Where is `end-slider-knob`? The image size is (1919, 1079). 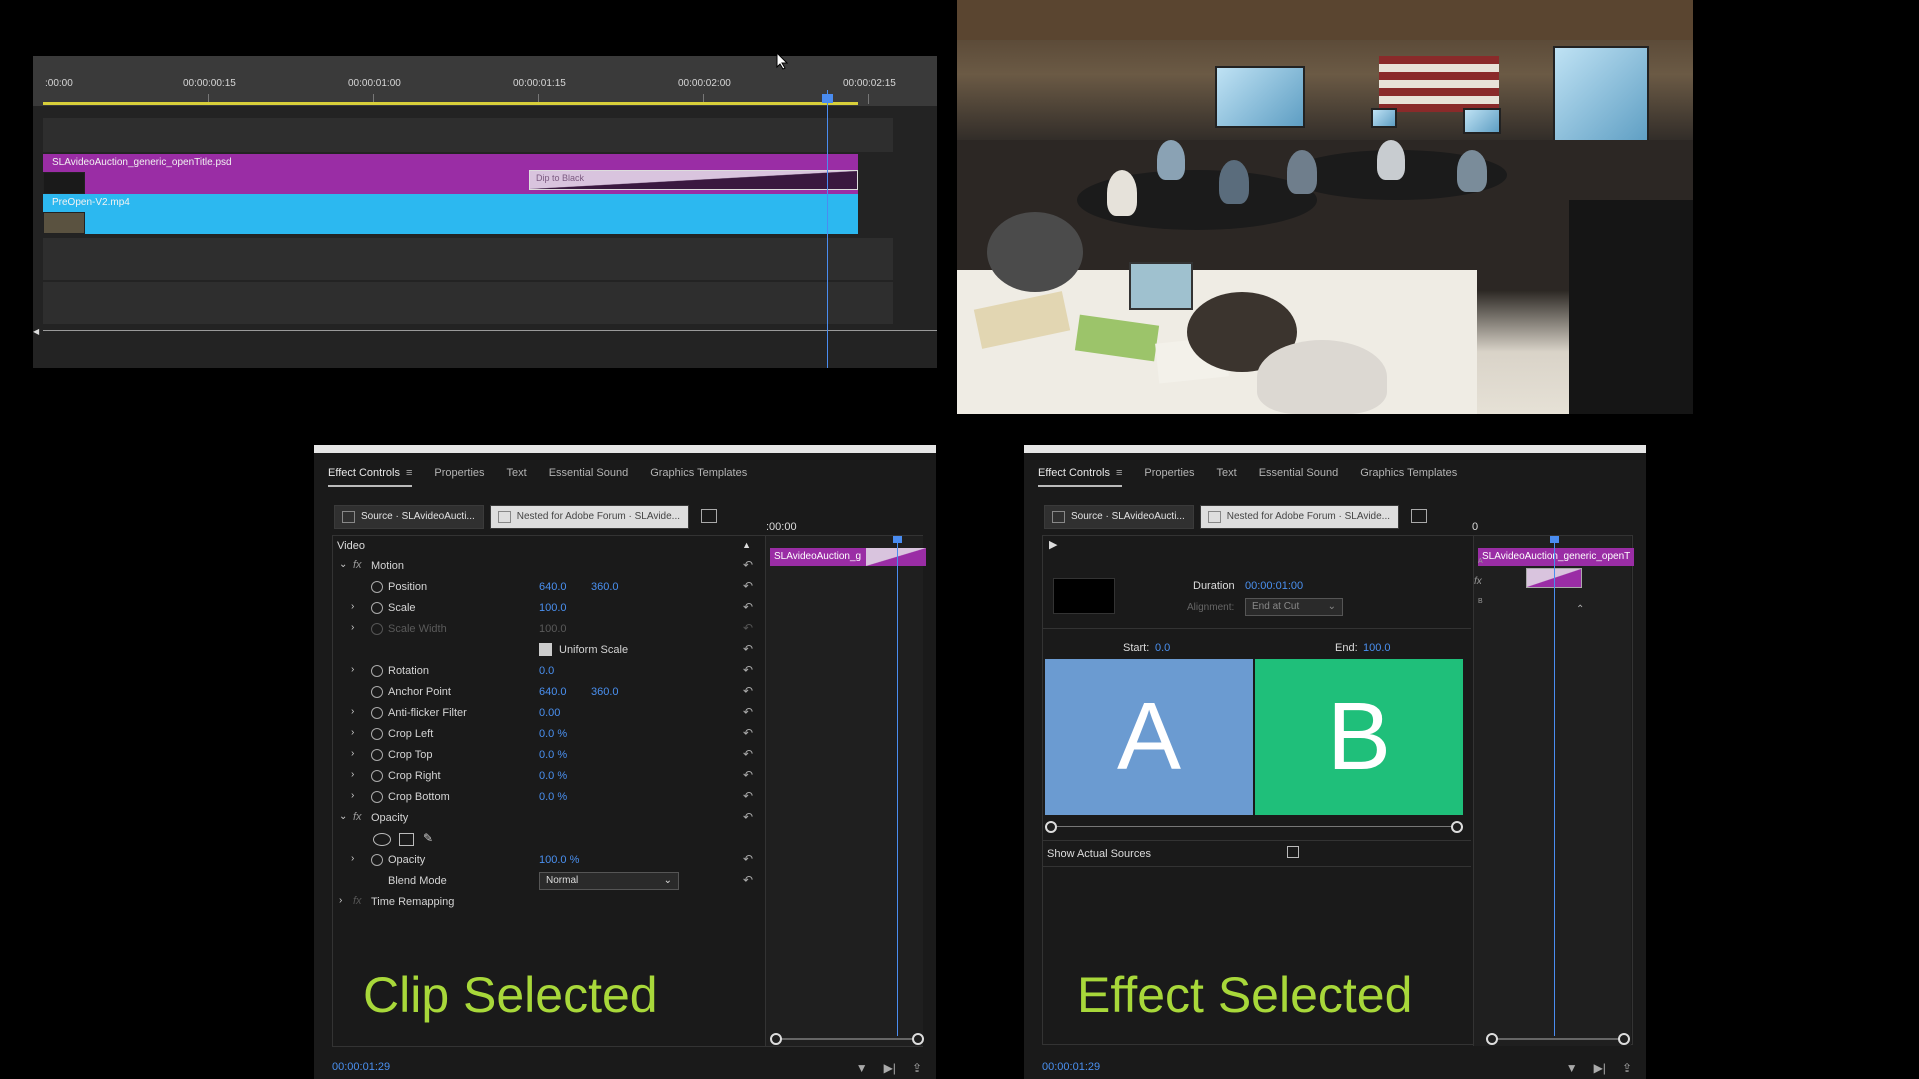 end-slider-knob is located at coordinates (1457, 827).